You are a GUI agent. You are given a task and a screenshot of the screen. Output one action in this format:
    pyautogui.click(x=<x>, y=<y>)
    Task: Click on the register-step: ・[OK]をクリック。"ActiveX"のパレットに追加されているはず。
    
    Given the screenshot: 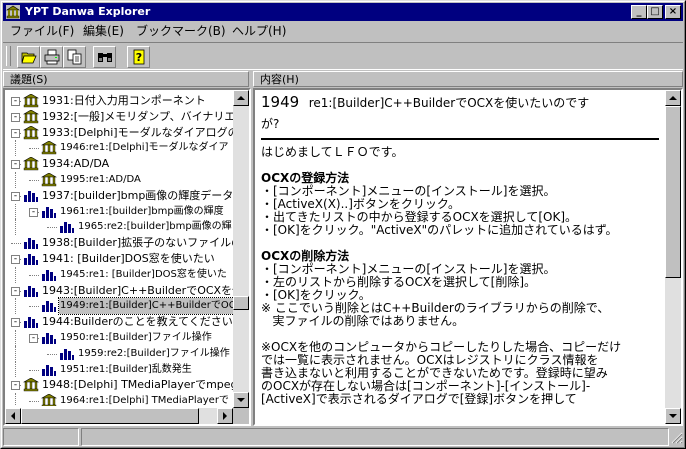 What is the action you would take?
    pyautogui.click(x=439, y=230)
    